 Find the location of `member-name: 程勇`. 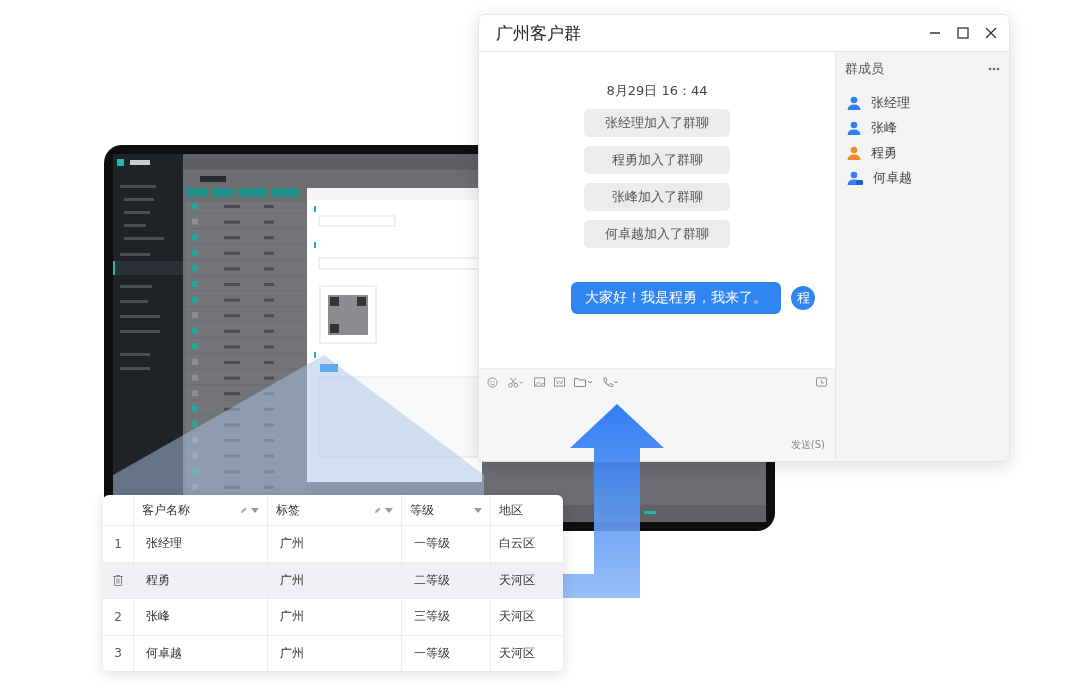

member-name: 程勇 is located at coordinates (884, 152).